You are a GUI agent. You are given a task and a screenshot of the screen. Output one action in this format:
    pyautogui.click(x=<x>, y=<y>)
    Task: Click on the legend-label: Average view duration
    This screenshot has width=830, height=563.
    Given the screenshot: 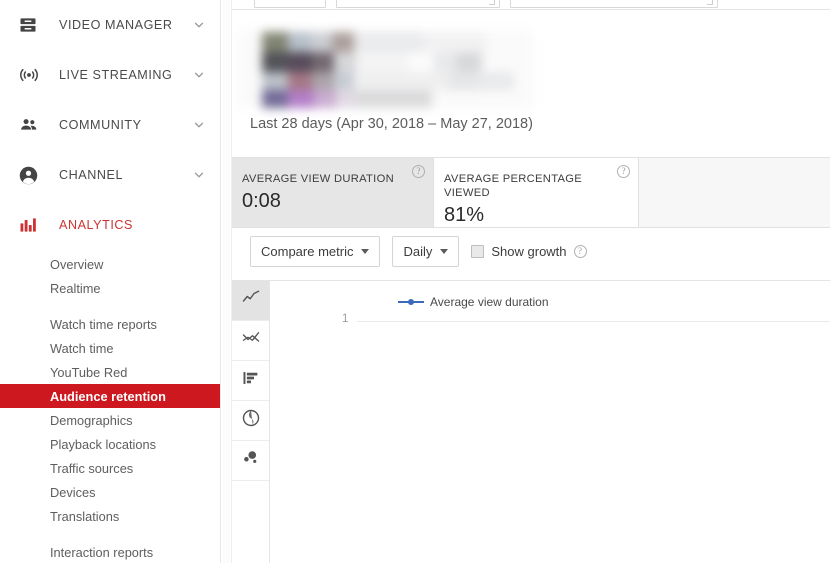 What is the action you would take?
    pyautogui.click(x=489, y=302)
    